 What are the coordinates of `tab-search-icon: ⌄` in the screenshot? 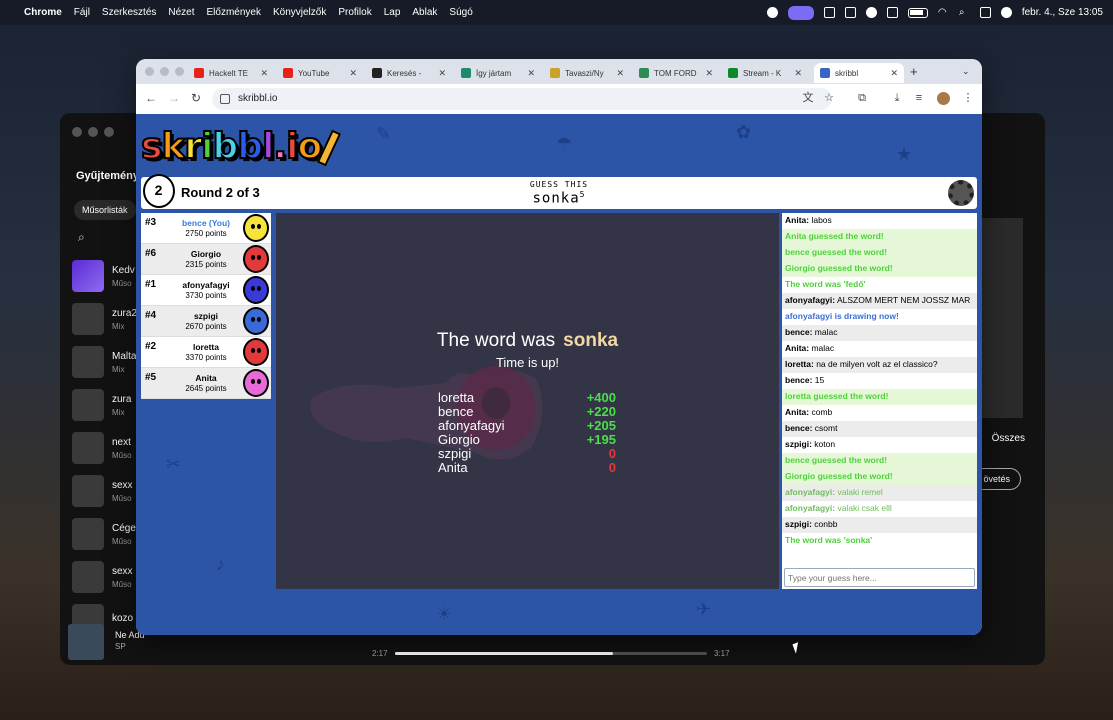 It's located at (966, 71).